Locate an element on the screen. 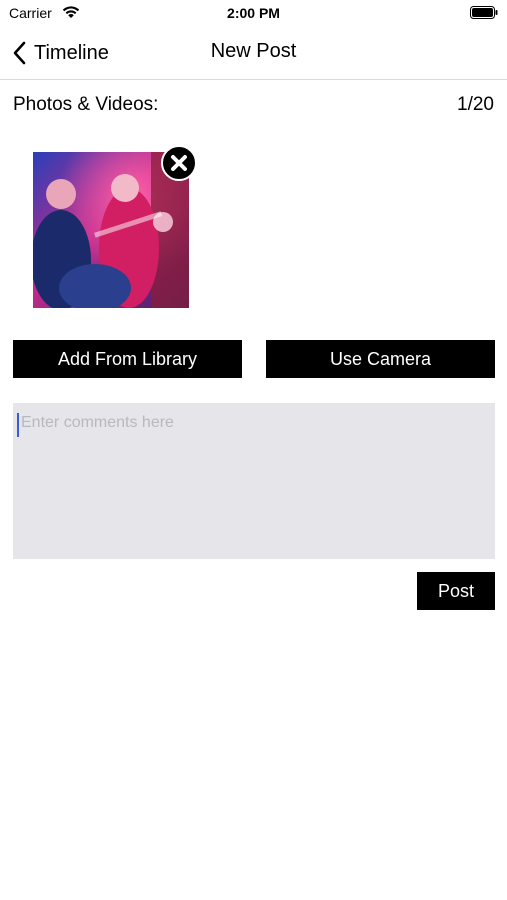 The image size is (507, 900). add-from-library-button: Add From Library is located at coordinates (127, 359).